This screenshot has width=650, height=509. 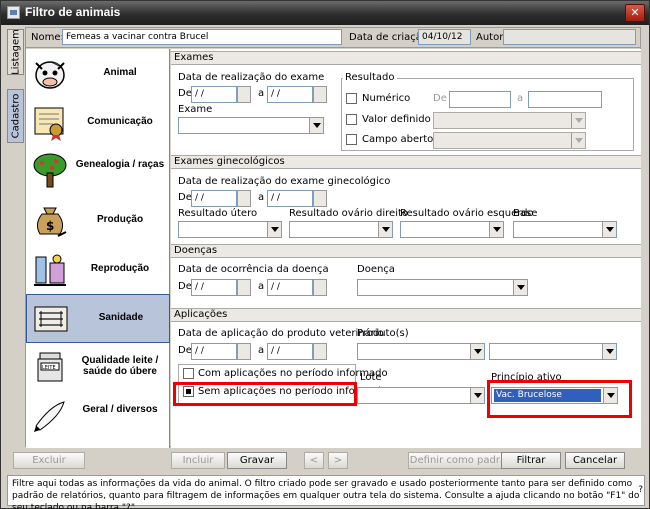 I want to click on exame-date-to-spinner, so click(x=320, y=94).